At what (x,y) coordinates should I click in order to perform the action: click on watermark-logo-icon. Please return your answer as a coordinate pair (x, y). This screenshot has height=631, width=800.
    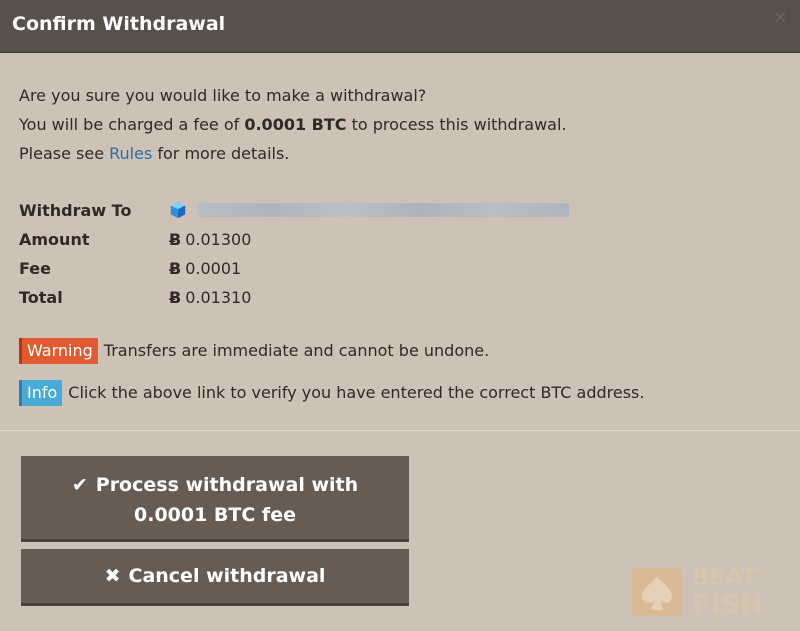
    Looking at the image, I should click on (657, 592).